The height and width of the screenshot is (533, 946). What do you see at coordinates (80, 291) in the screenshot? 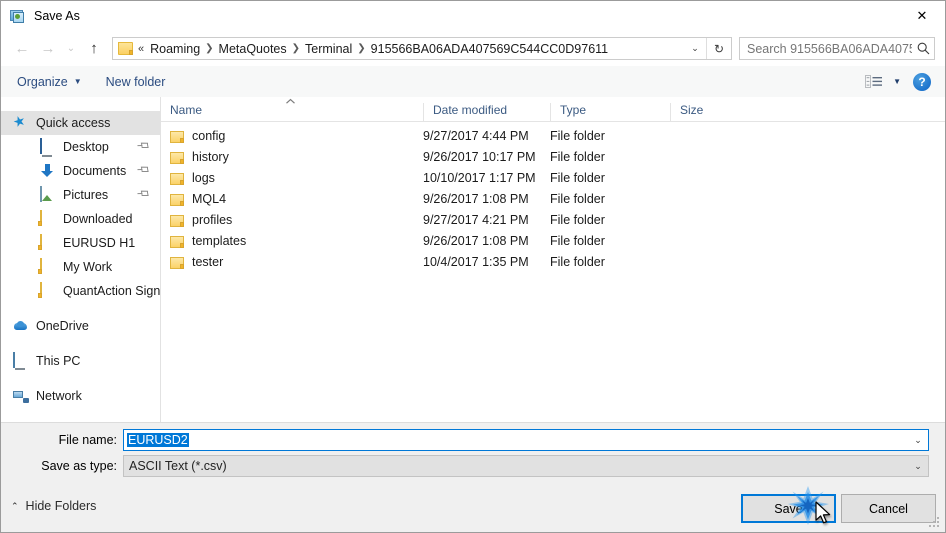
I see `sidebar-item-quantaction-signal: QuantAction Signal` at bounding box center [80, 291].